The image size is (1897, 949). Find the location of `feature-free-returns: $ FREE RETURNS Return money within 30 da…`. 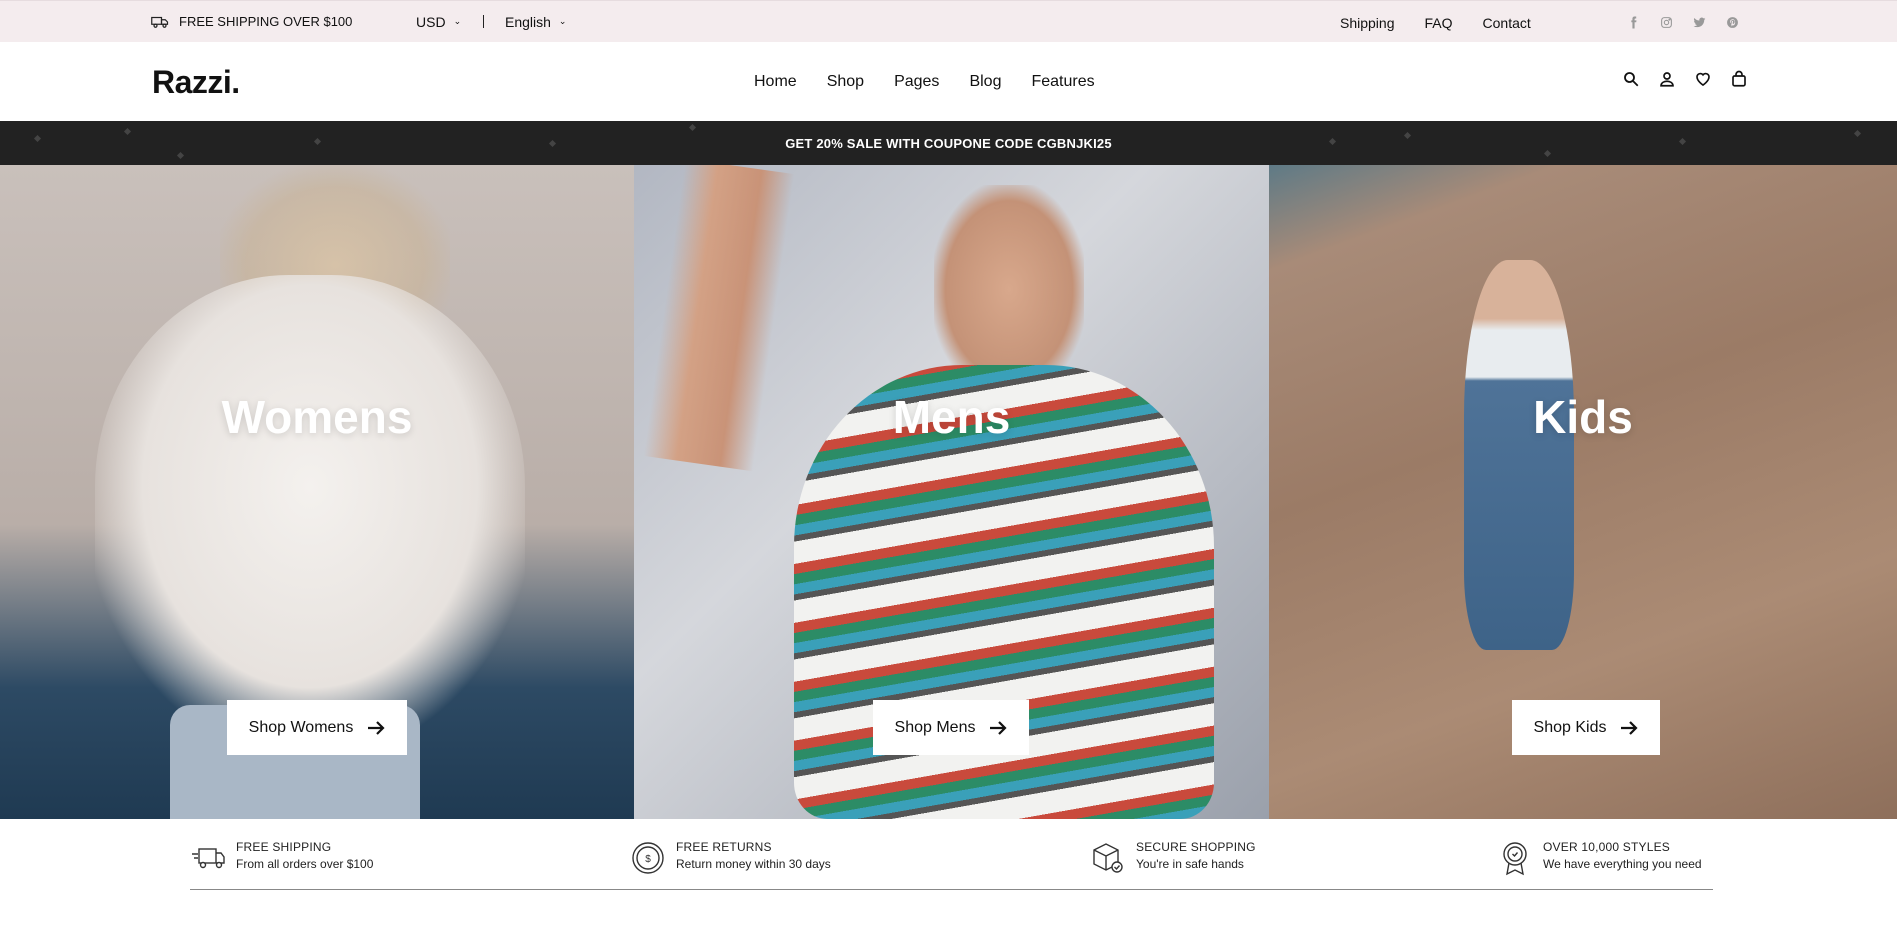

feature-free-returns: $ FREE RETURNS Return money within 30 da… is located at coordinates (730, 857).